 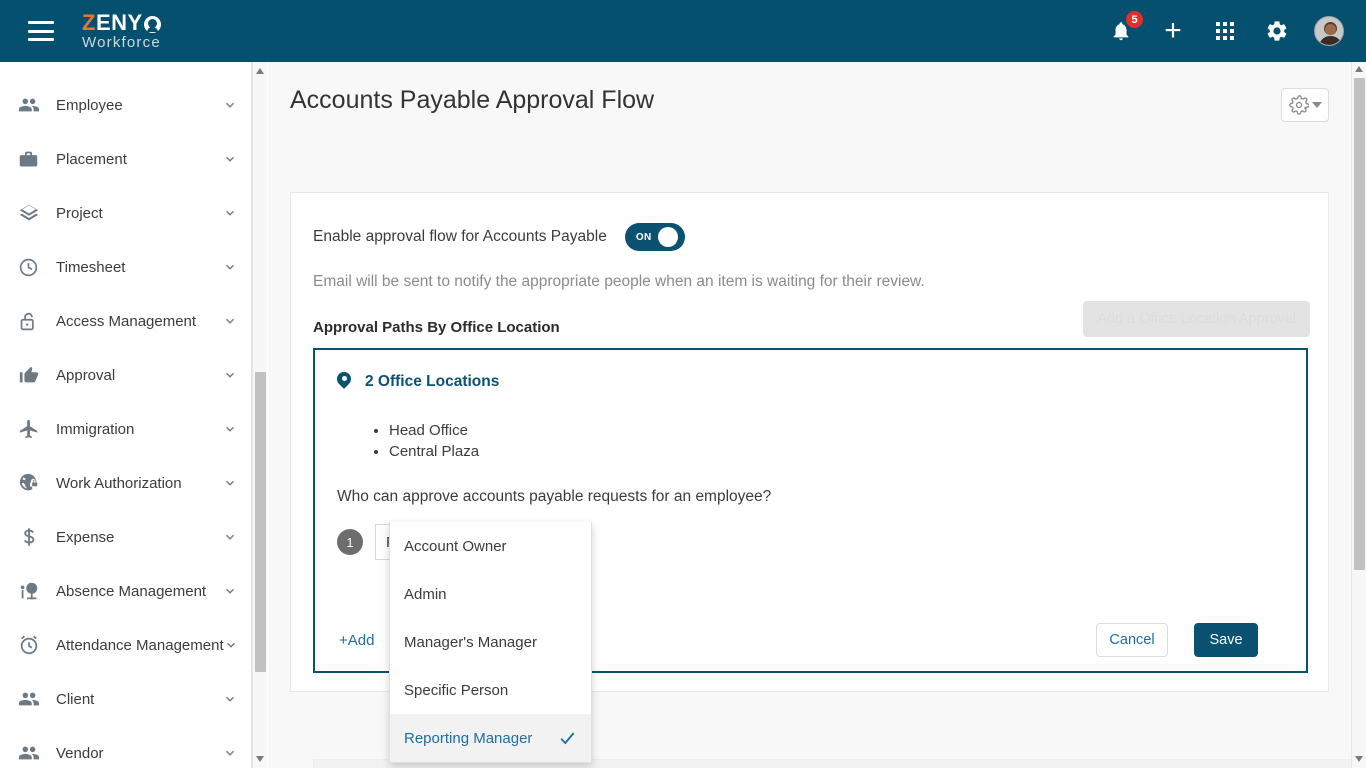 I want to click on notification-count-badge: 5, so click(x=1134, y=19).